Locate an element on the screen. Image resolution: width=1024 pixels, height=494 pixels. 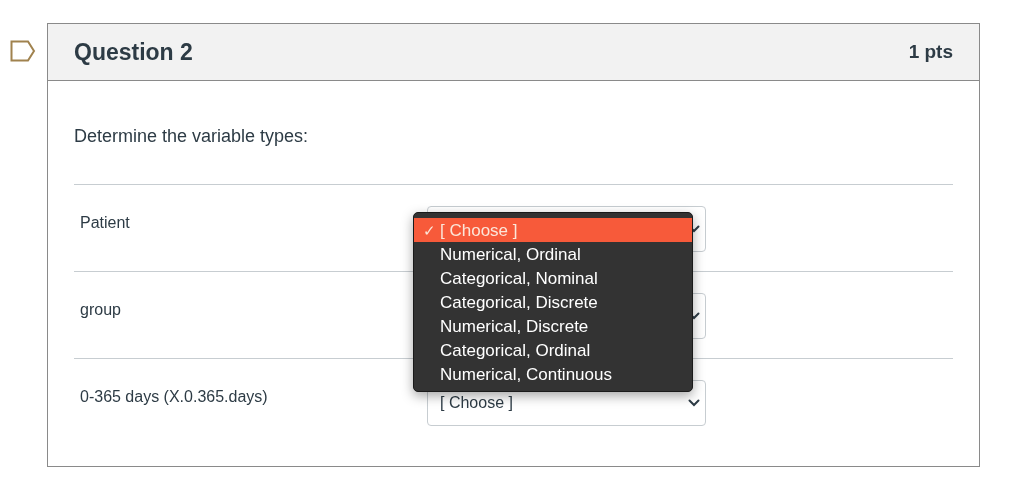
row-label: 0-365 days (X.0.365.days) is located at coordinates (174, 397).